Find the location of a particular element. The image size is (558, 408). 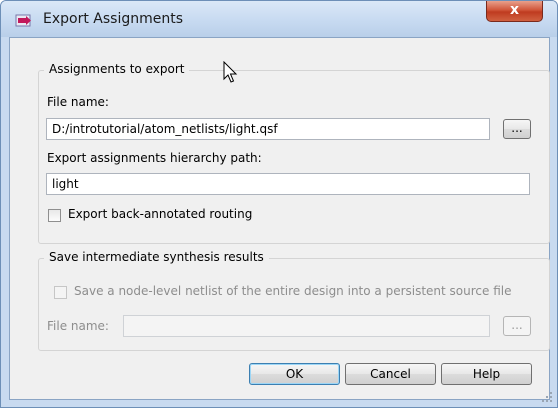

synthesis-file-name-input is located at coordinates (306, 326).